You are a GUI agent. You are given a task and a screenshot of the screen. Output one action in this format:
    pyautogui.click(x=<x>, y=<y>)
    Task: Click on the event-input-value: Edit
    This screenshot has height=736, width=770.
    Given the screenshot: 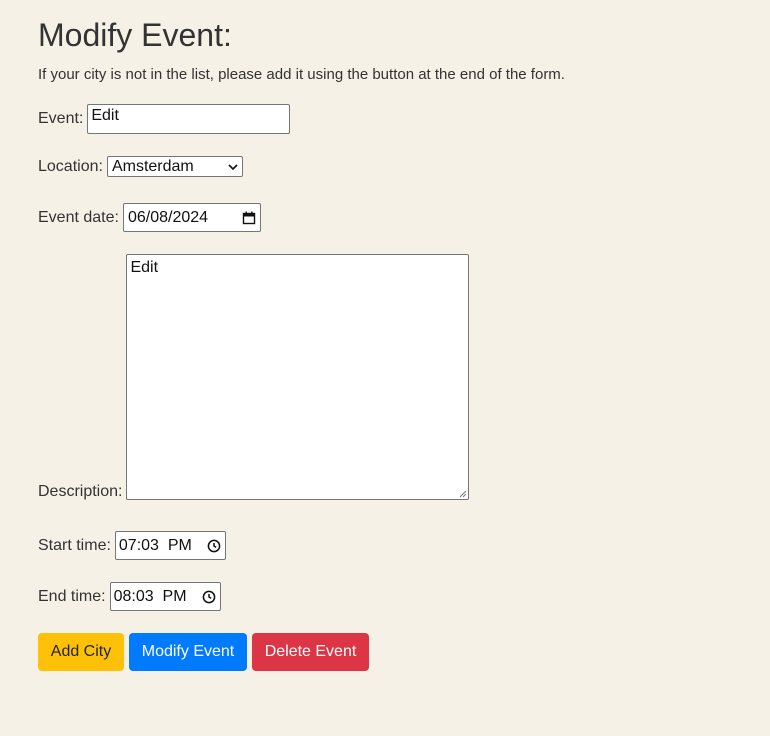 What is the action you would take?
    pyautogui.click(x=105, y=115)
    